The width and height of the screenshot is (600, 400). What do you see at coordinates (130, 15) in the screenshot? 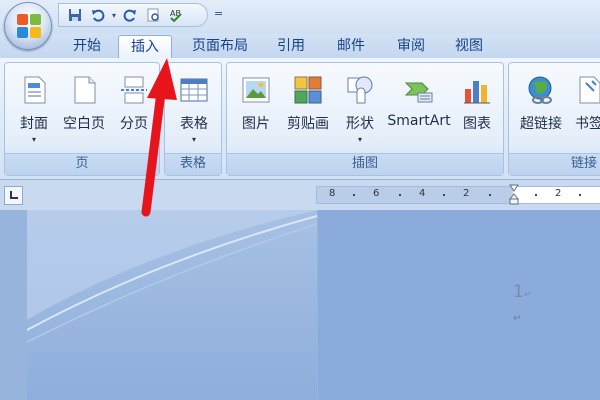
I see `redo-icon` at bounding box center [130, 15].